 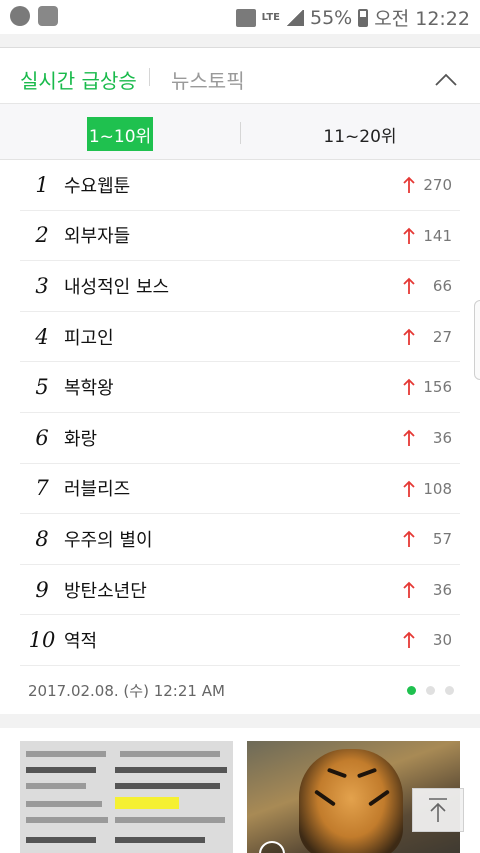 I want to click on keyword-label: 화랑, so click(x=81, y=439).